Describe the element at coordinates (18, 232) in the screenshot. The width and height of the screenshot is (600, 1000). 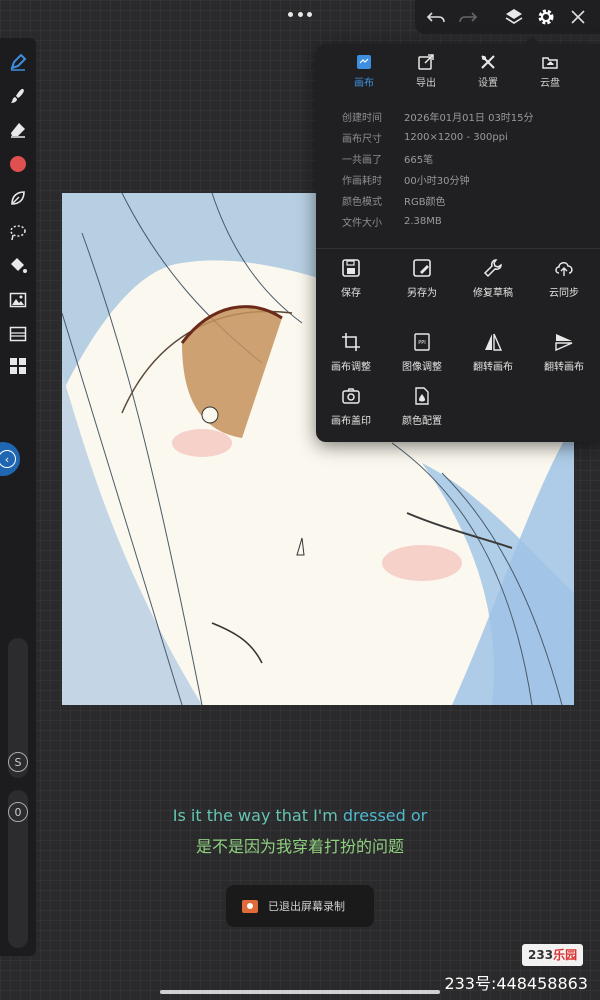
I see `lasso-select-icon` at that location.